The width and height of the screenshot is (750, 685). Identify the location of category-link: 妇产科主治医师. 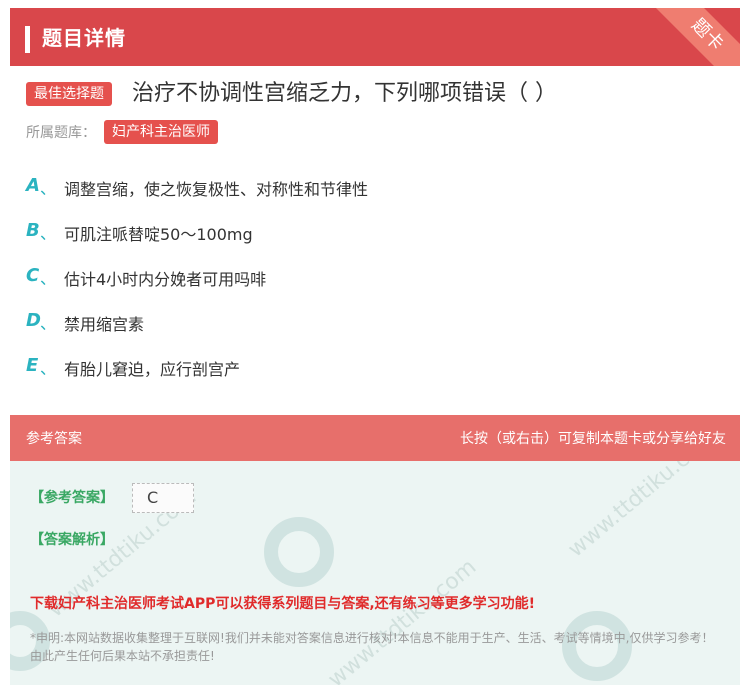
(161, 132).